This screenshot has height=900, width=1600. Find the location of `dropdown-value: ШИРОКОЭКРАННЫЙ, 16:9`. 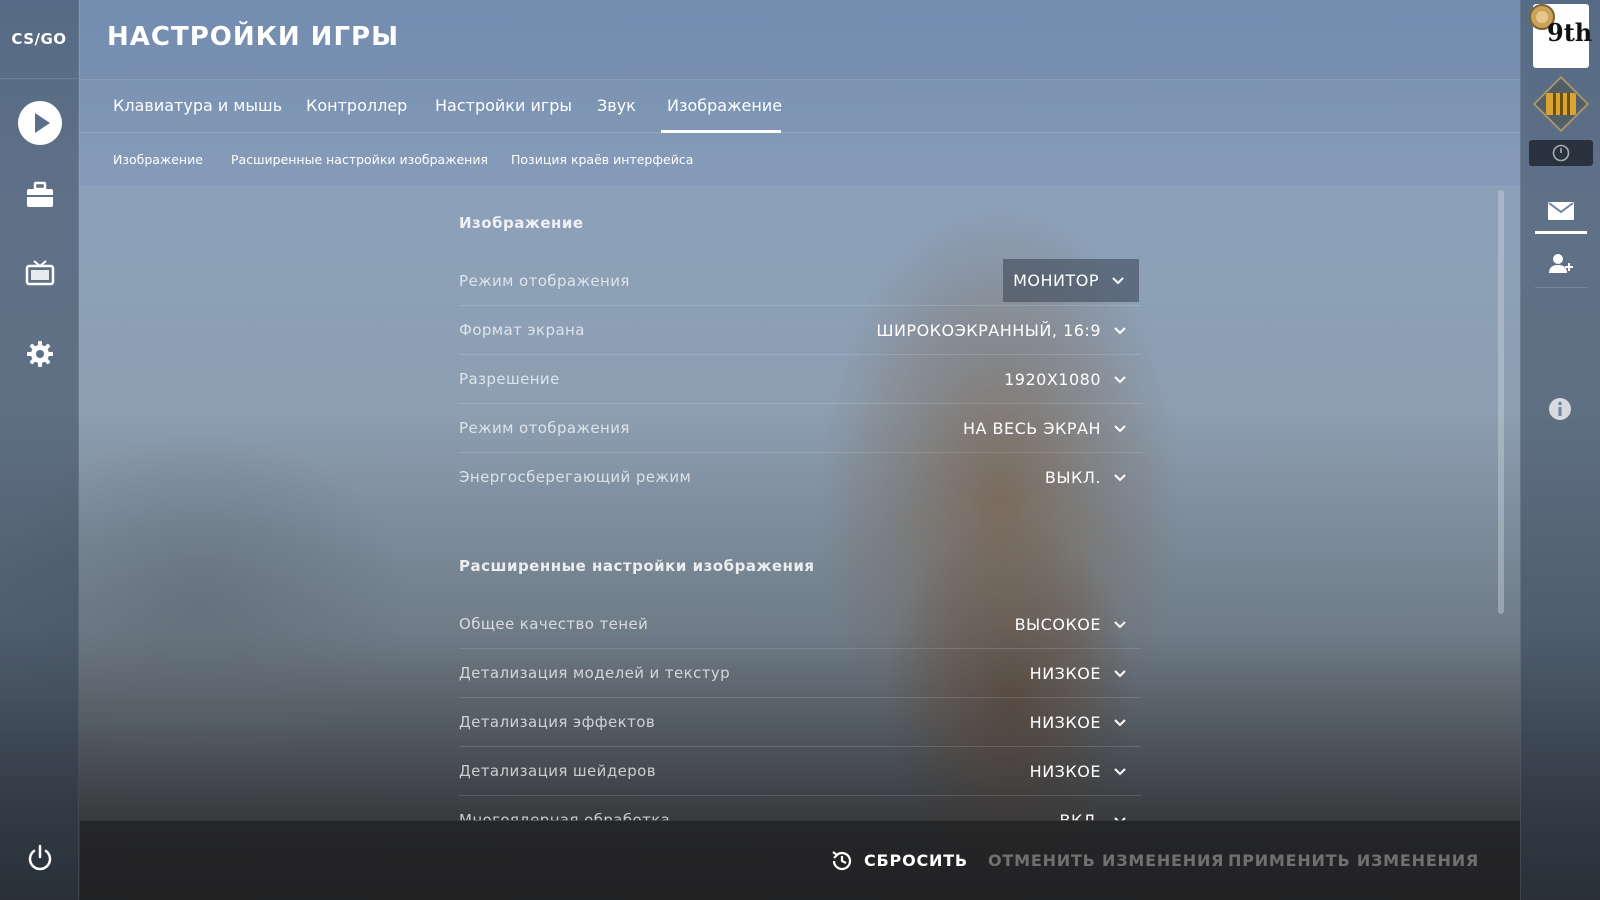

dropdown-value: ШИРОКОЭКРАННЫЙ, 16:9 is located at coordinates (988, 330).